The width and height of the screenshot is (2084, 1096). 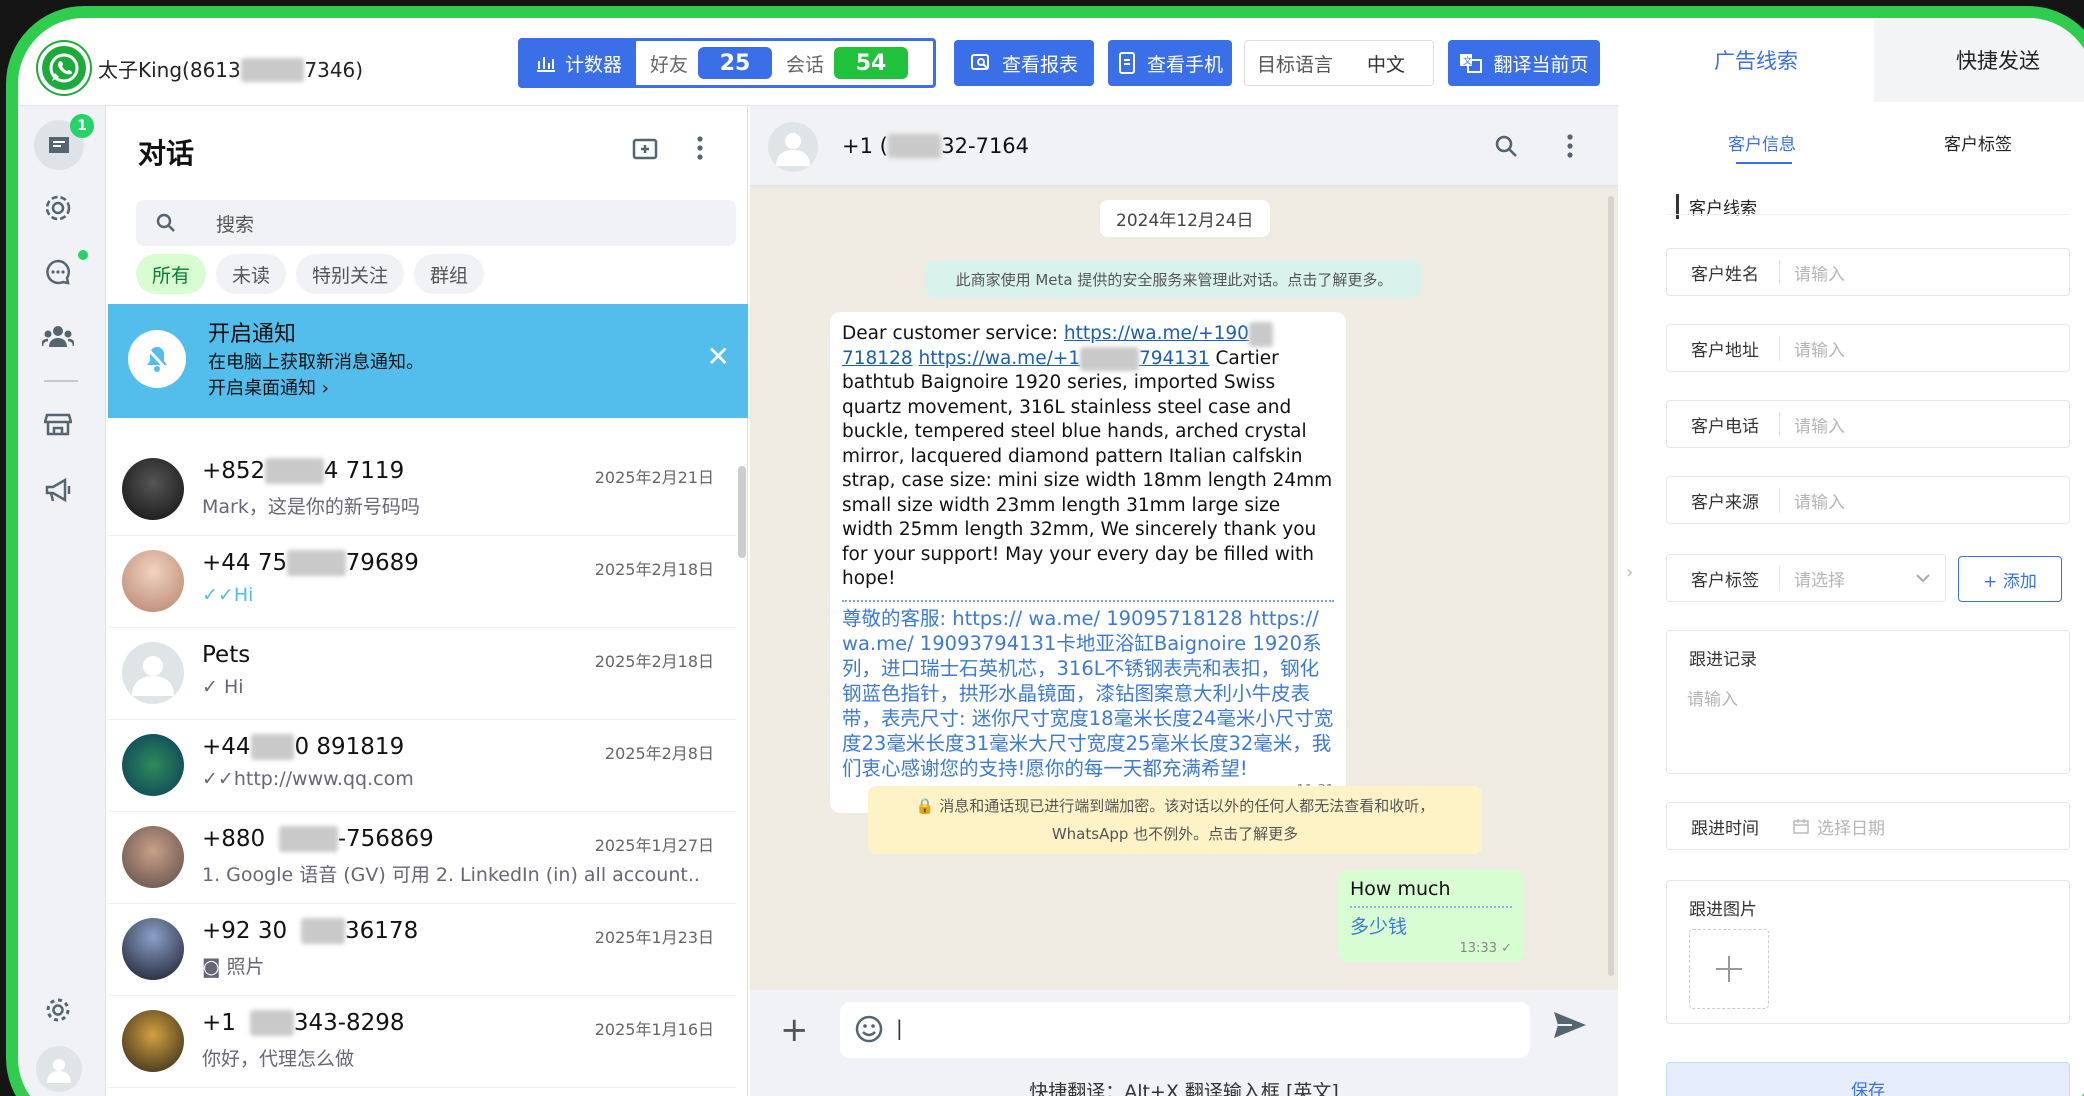 I want to click on chat-date: 2025年2月18日, so click(x=654, y=569).